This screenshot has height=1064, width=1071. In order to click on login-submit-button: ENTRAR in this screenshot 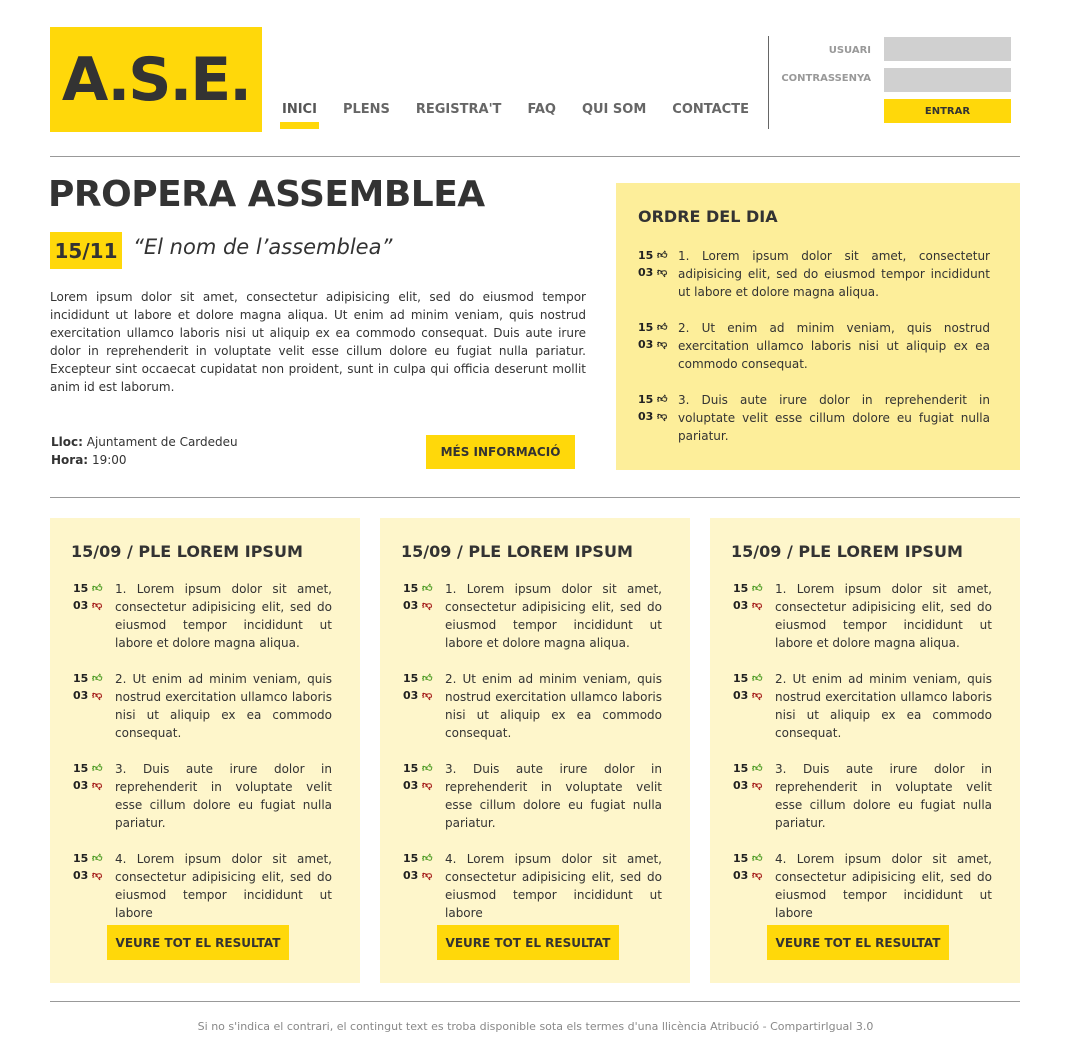, I will do `click(947, 111)`.